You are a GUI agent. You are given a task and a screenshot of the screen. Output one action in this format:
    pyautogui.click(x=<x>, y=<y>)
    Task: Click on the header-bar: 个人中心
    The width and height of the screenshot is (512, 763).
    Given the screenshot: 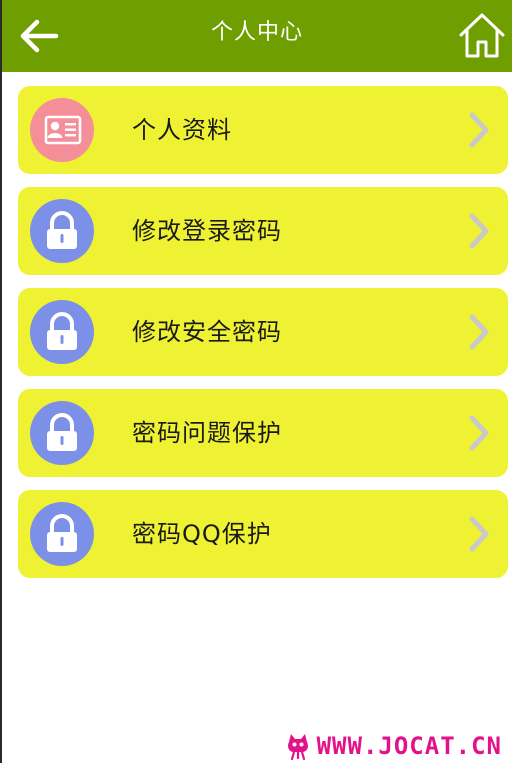 What is the action you would take?
    pyautogui.click(x=257, y=36)
    